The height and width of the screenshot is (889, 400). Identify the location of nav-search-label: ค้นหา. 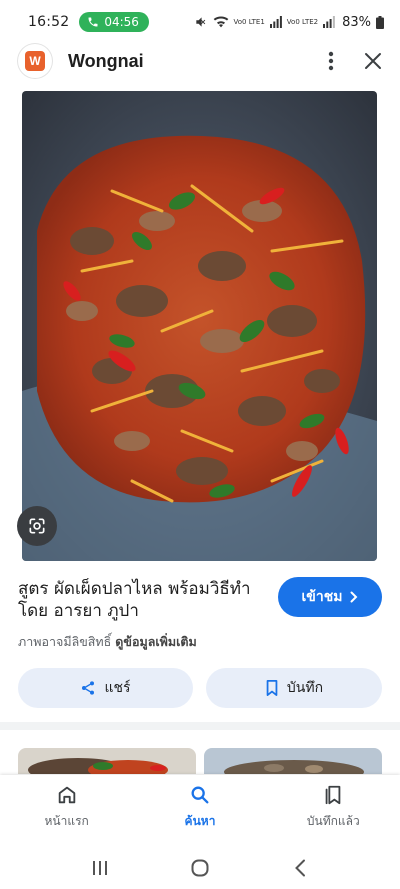
(200, 821).